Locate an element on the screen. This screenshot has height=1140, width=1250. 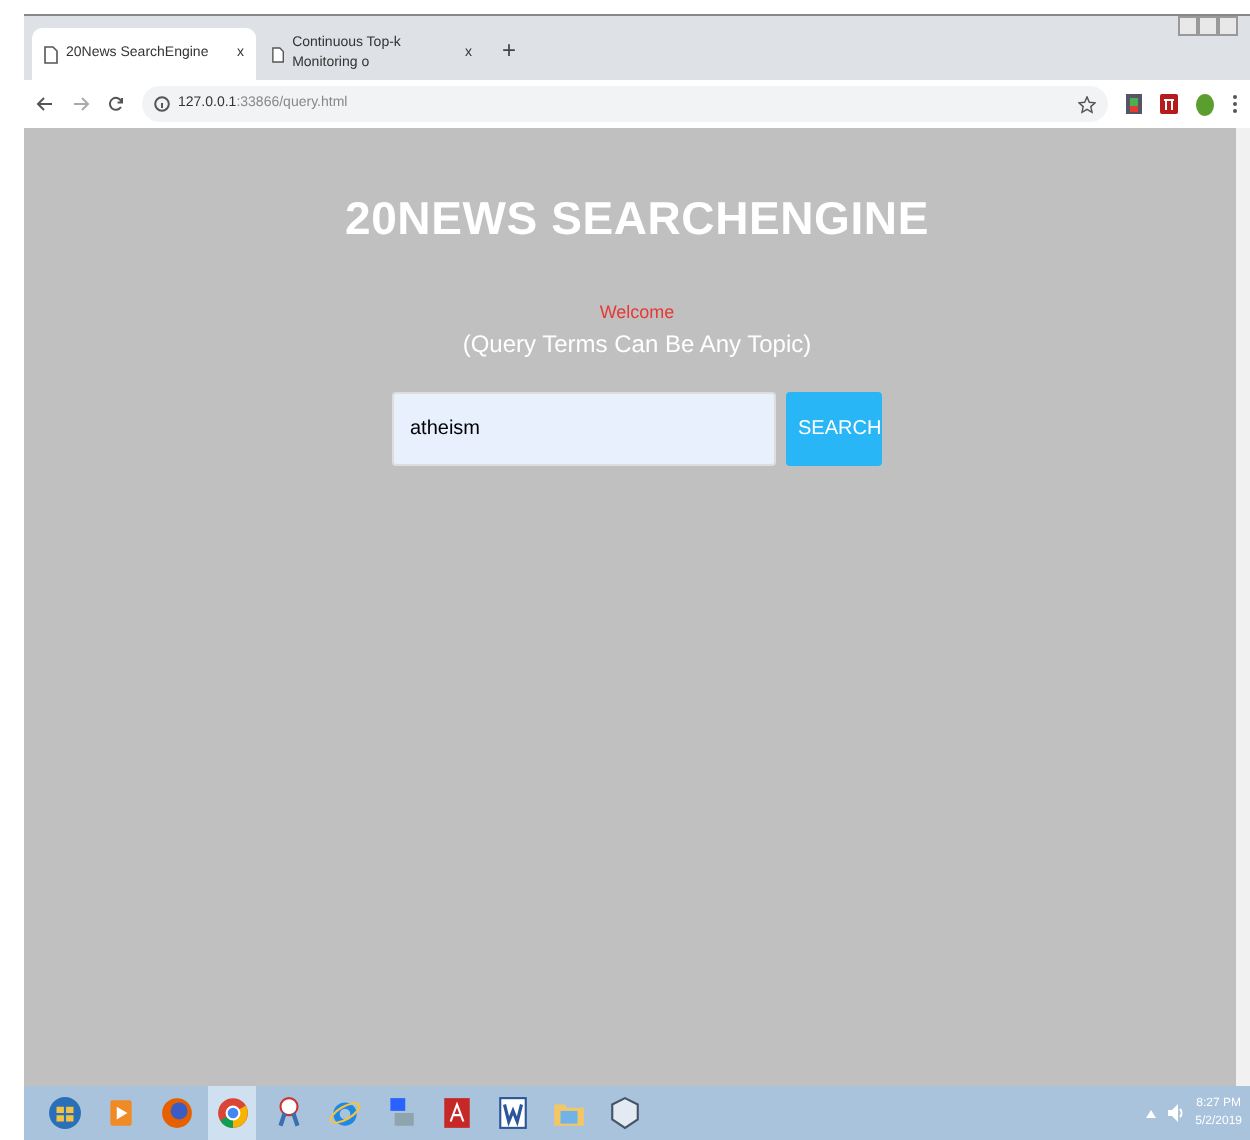
new-tab-button: + is located at coordinates (509, 50).